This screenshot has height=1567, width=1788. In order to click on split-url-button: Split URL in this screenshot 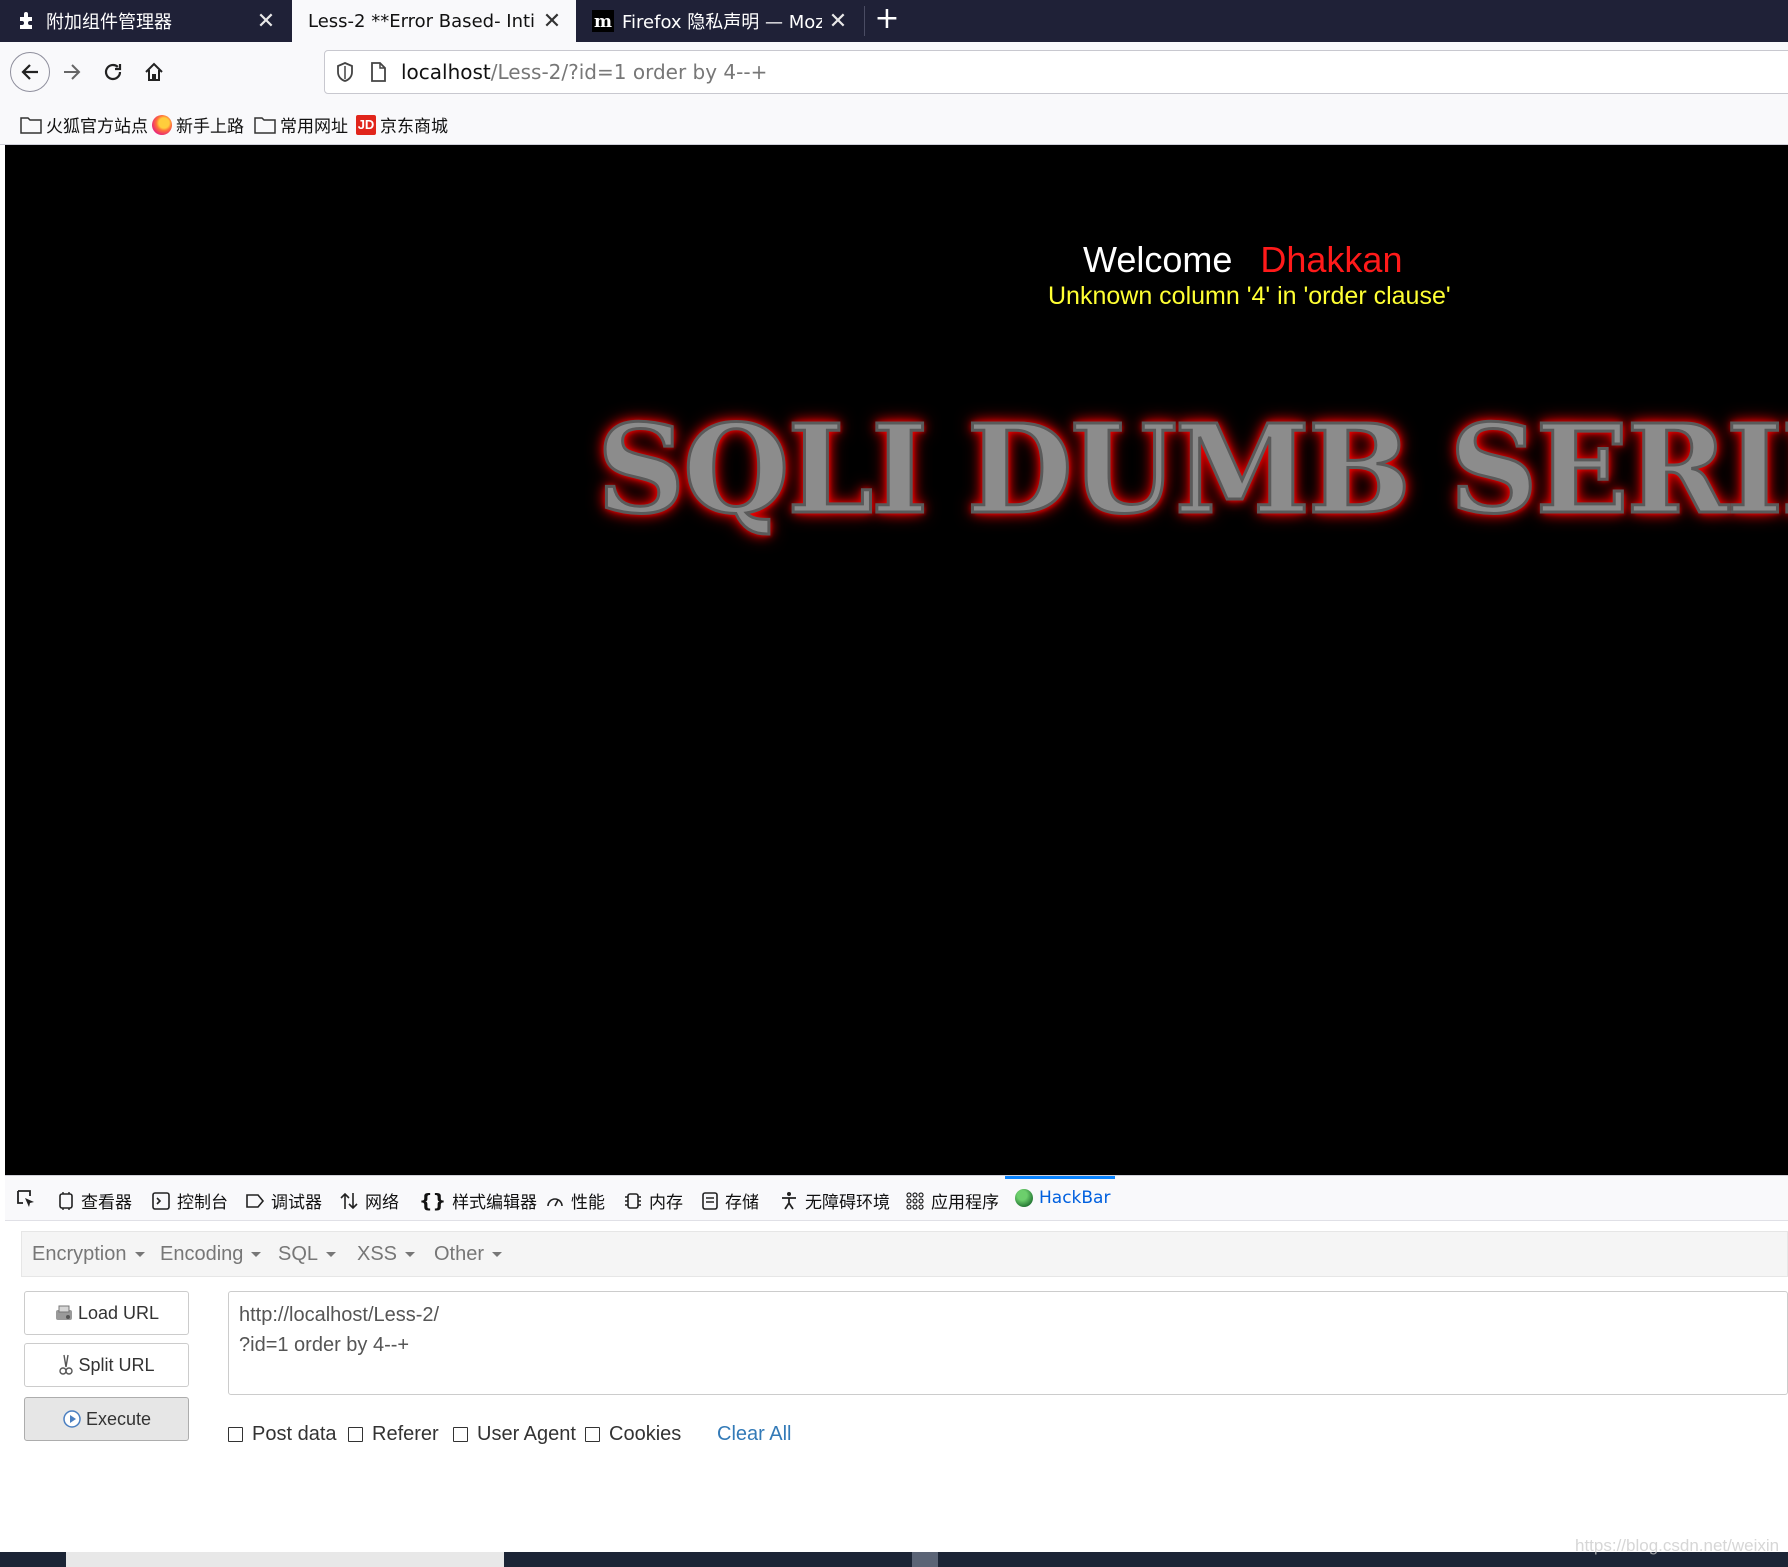, I will do `click(106, 1365)`.